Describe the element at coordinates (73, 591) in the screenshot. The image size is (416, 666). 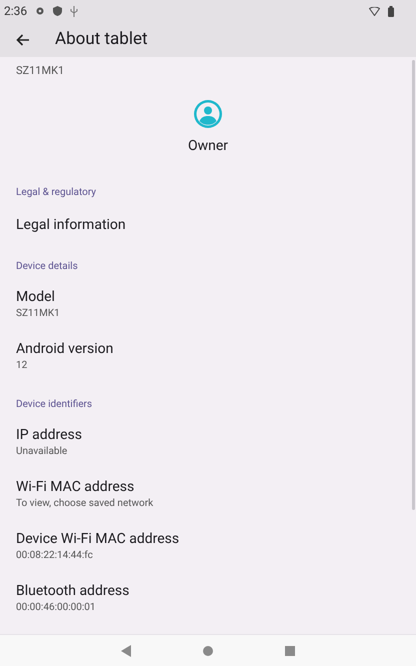
I see `item-title: Bluetooth address` at that location.